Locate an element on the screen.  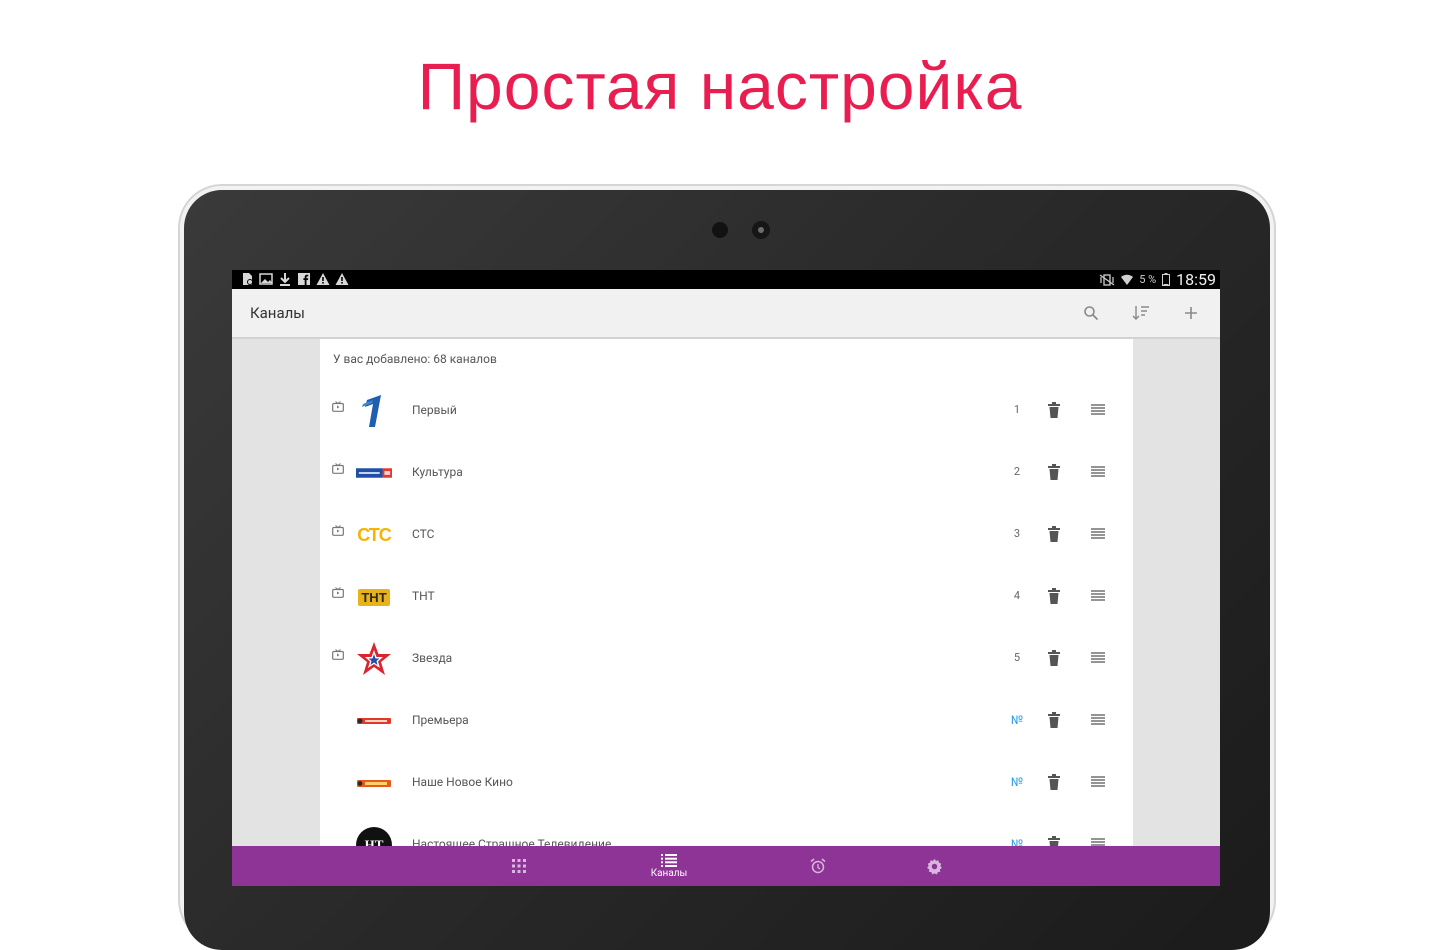
channel-number: 3 is located at coordinates (1017, 533).